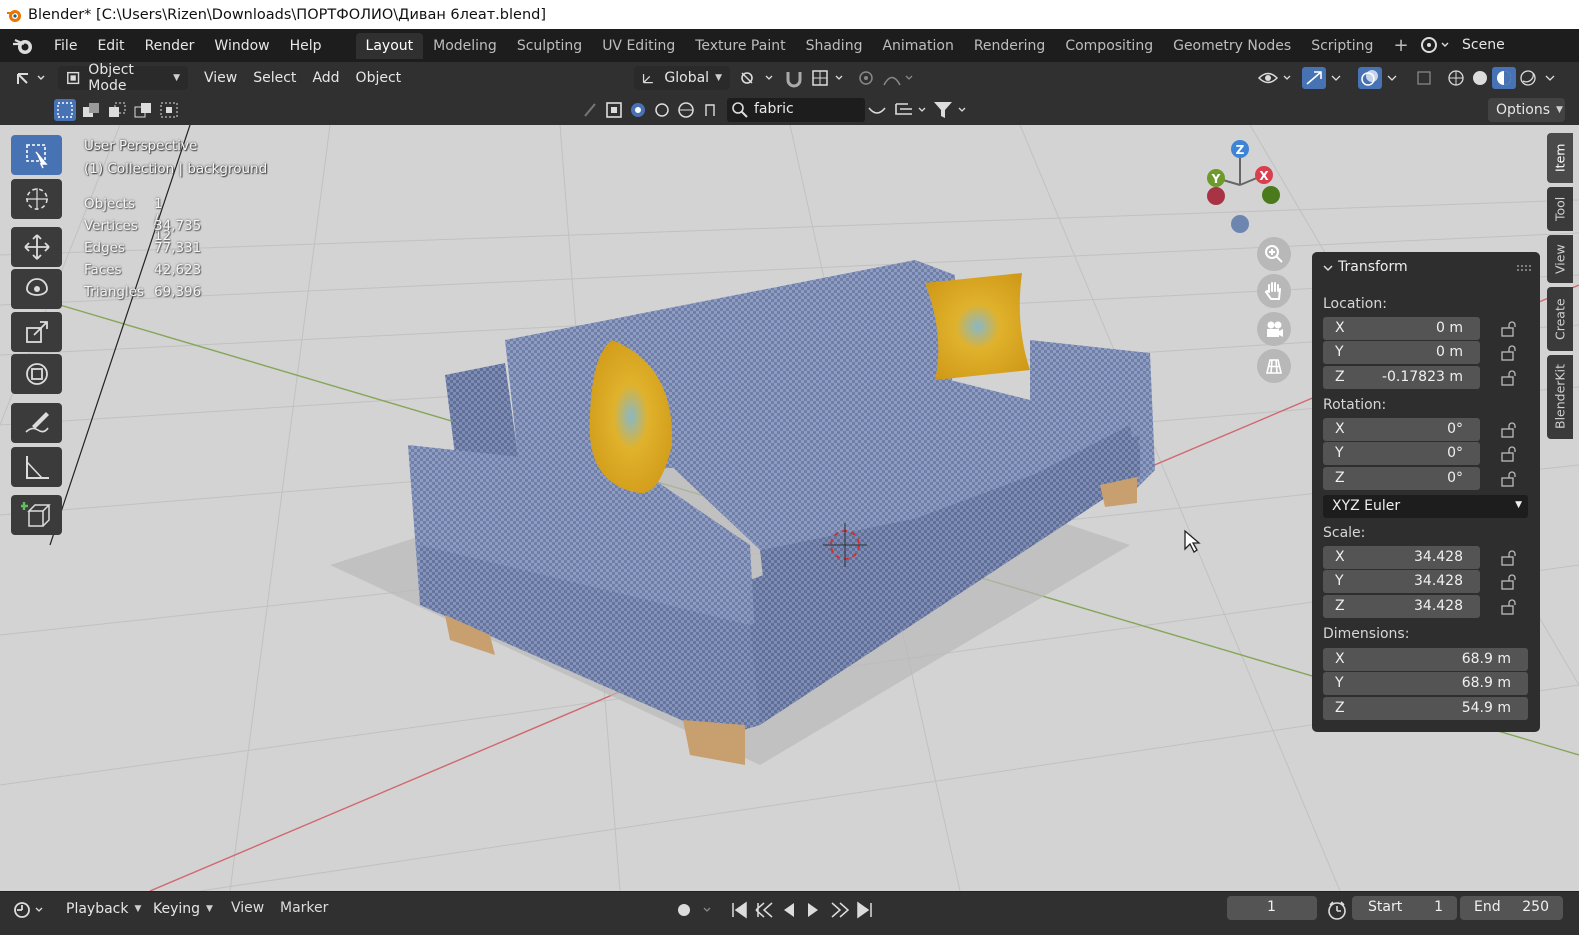 This screenshot has width=1579, height=935. What do you see at coordinates (1109, 46) in the screenshot?
I see `tab-compositing: Compositing` at bounding box center [1109, 46].